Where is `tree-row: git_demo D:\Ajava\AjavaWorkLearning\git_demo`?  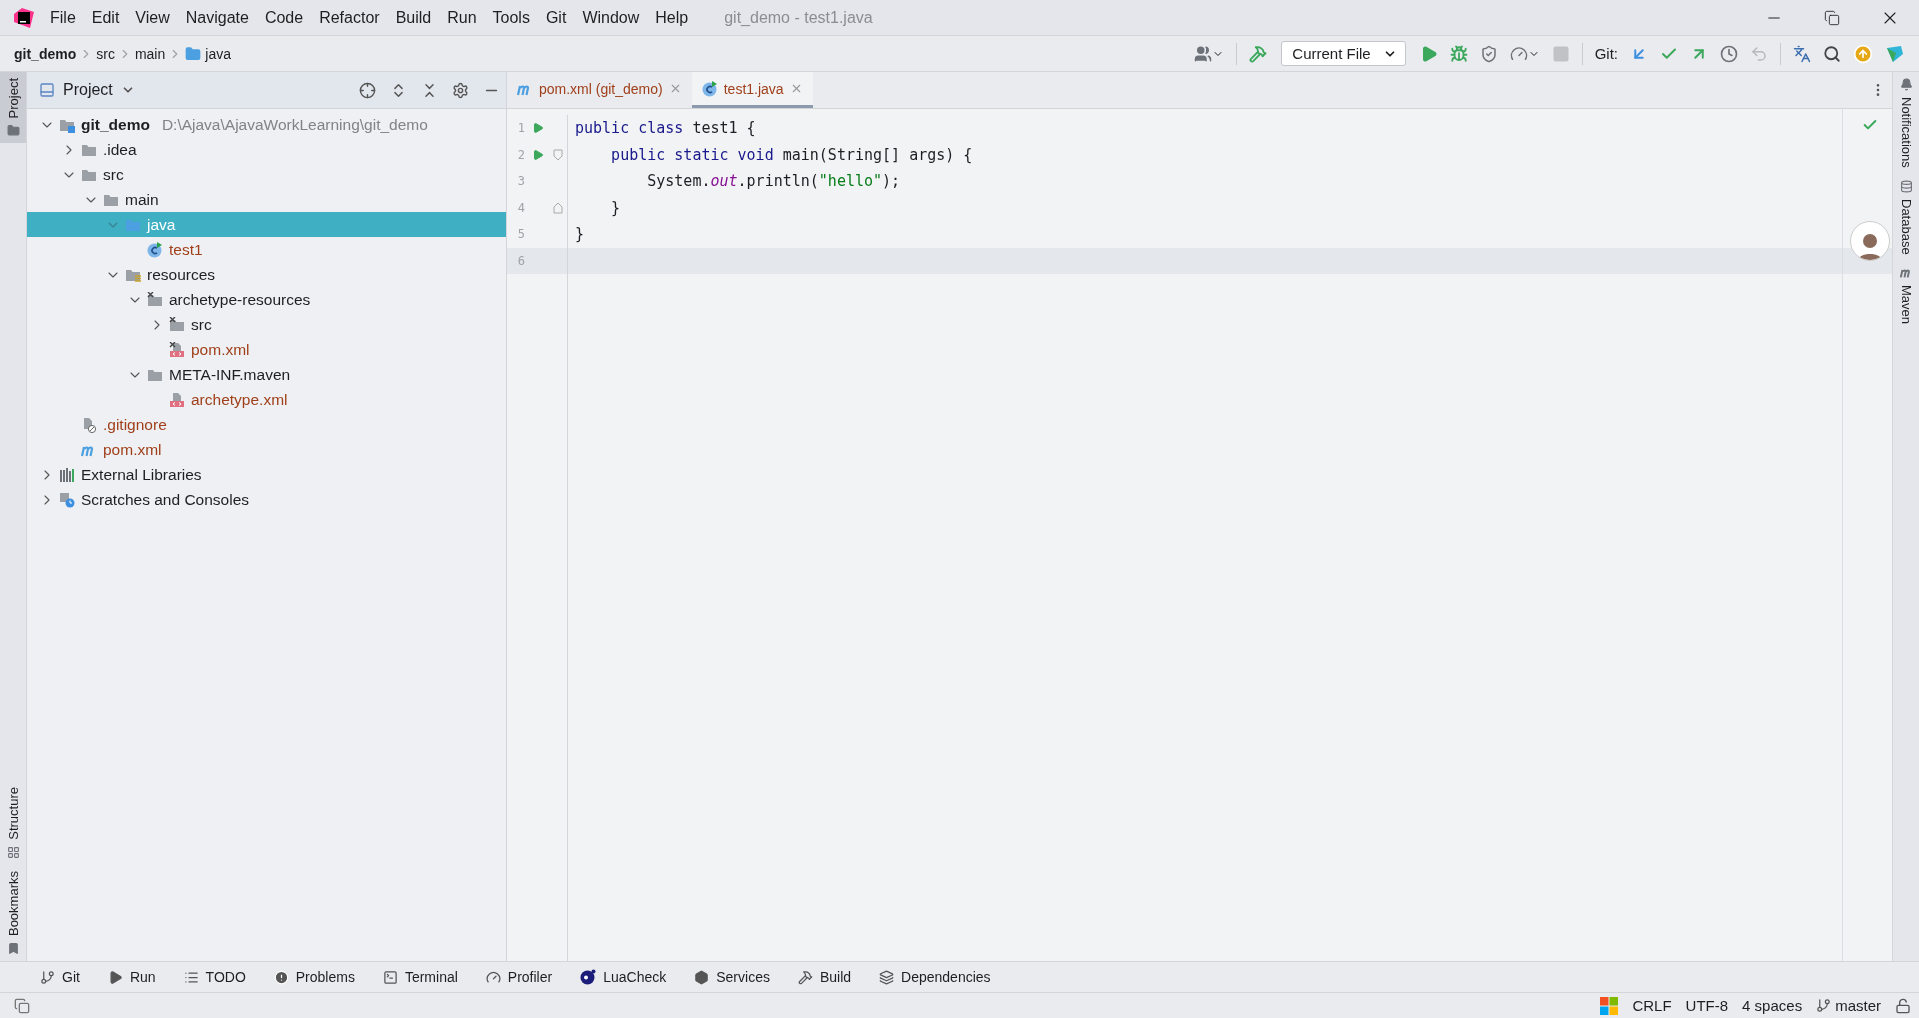 tree-row: git_demo D:\Ajava\AjavaWorkLearning\git_demo is located at coordinates (266, 124).